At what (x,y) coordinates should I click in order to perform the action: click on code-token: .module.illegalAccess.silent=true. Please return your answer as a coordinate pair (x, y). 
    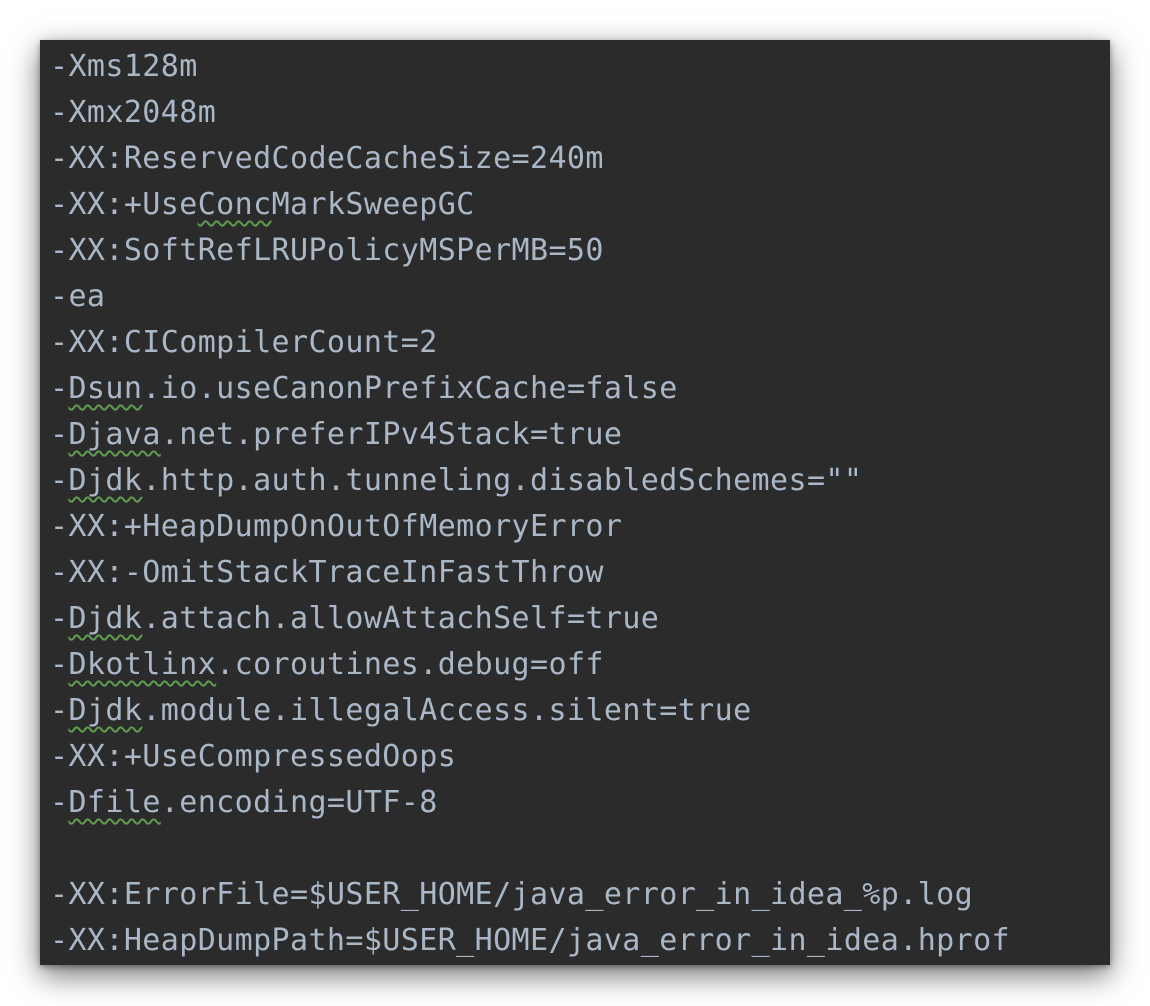
    Looking at the image, I should click on (447, 710).